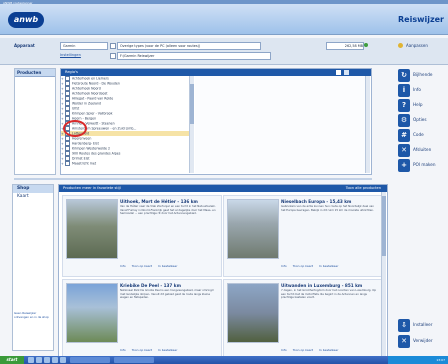  I want to click on header-bar: anwb Reiswijzer, so click(224, 19).